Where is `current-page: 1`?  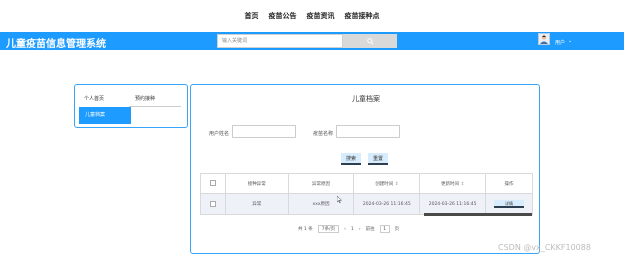
current-page: 1 is located at coordinates (352, 229).